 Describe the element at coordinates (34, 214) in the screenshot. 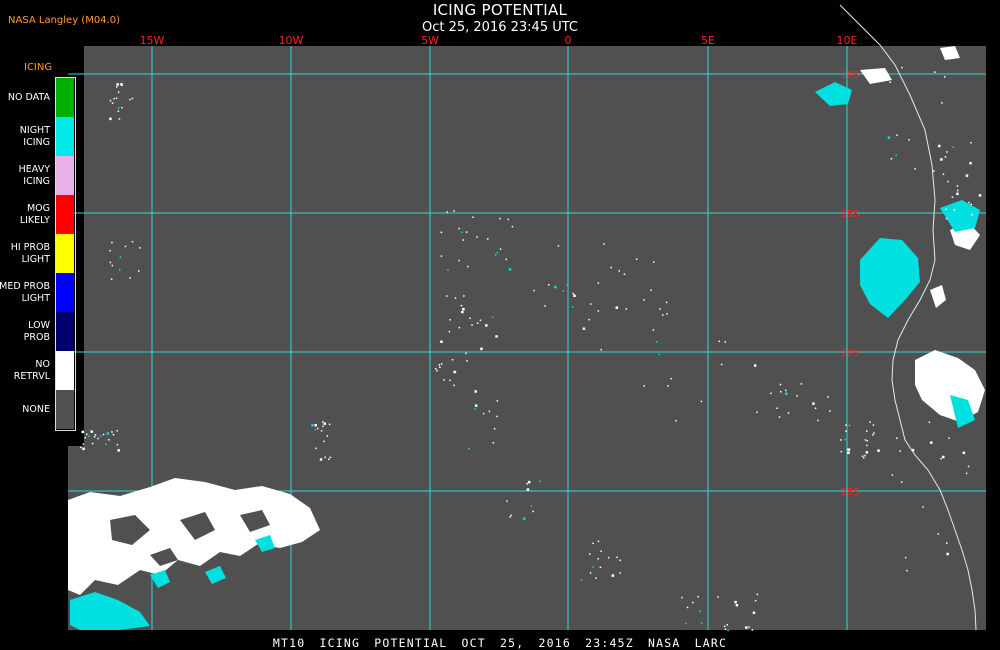

I see `legend-item-label: MOG LIKELY` at that location.